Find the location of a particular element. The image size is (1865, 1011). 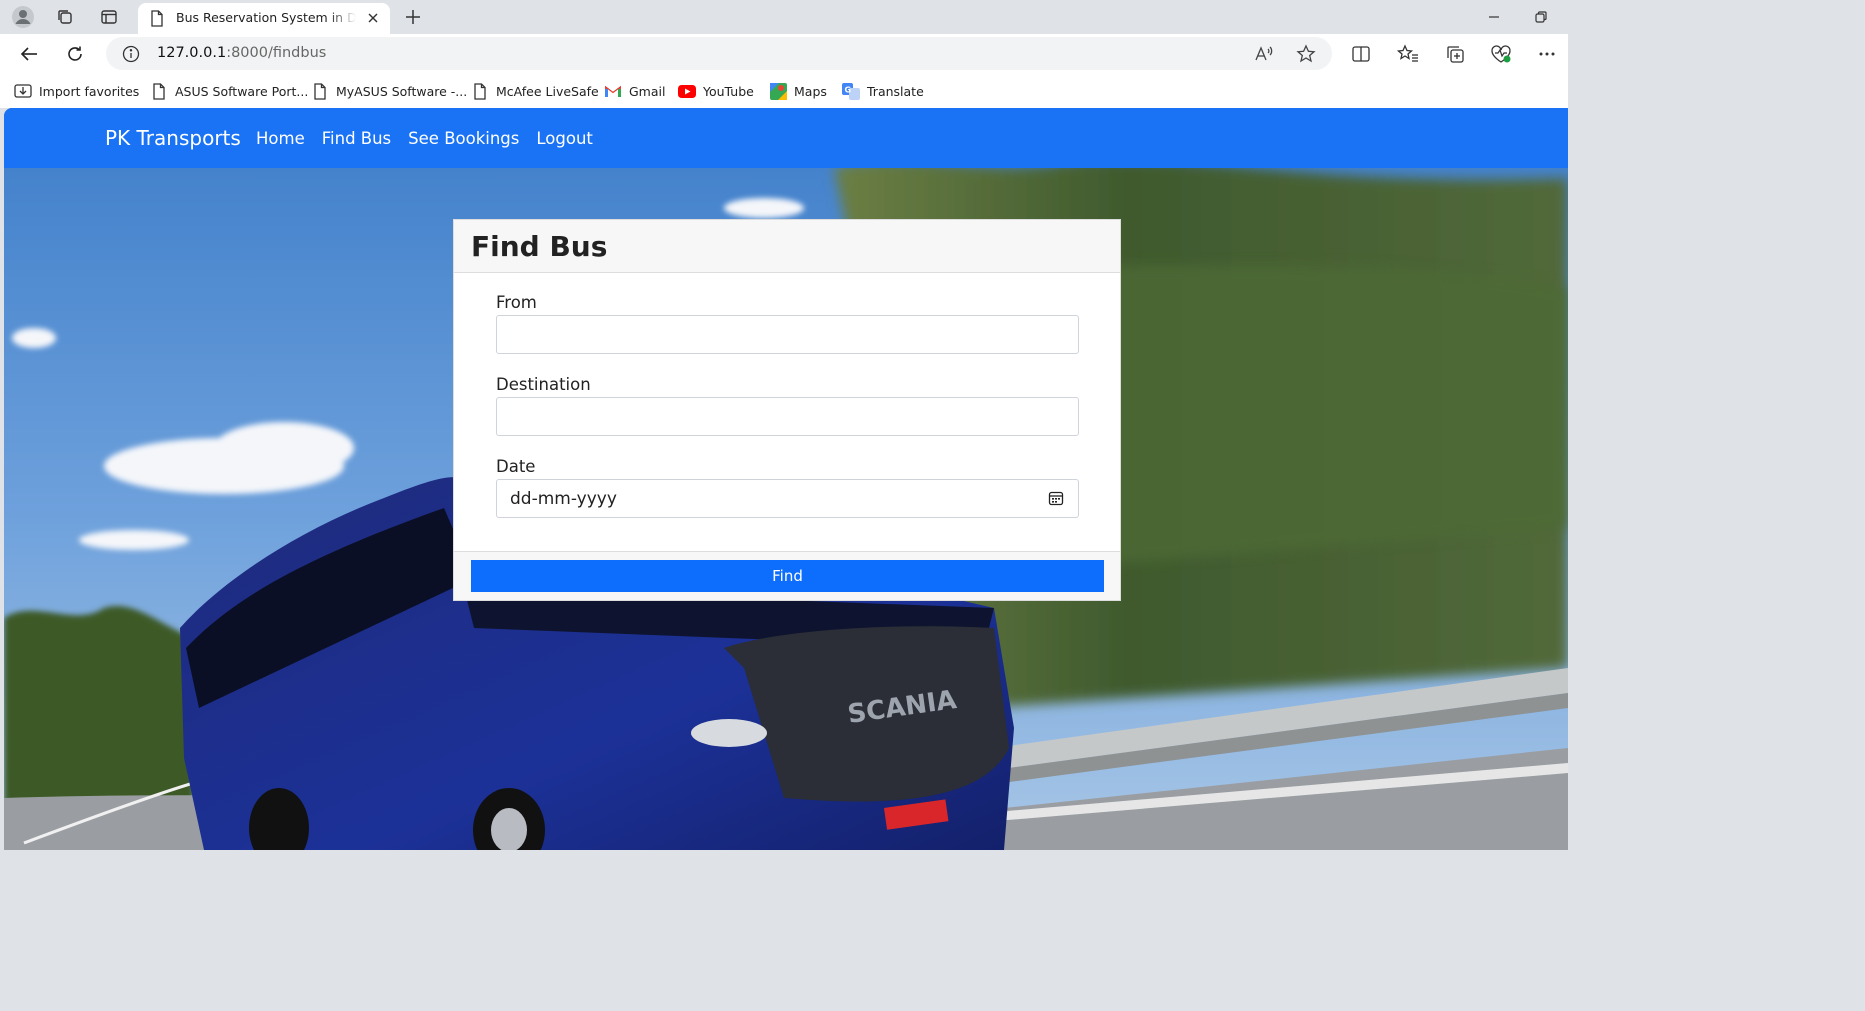

nav-link-logout: Logout is located at coordinates (564, 138).